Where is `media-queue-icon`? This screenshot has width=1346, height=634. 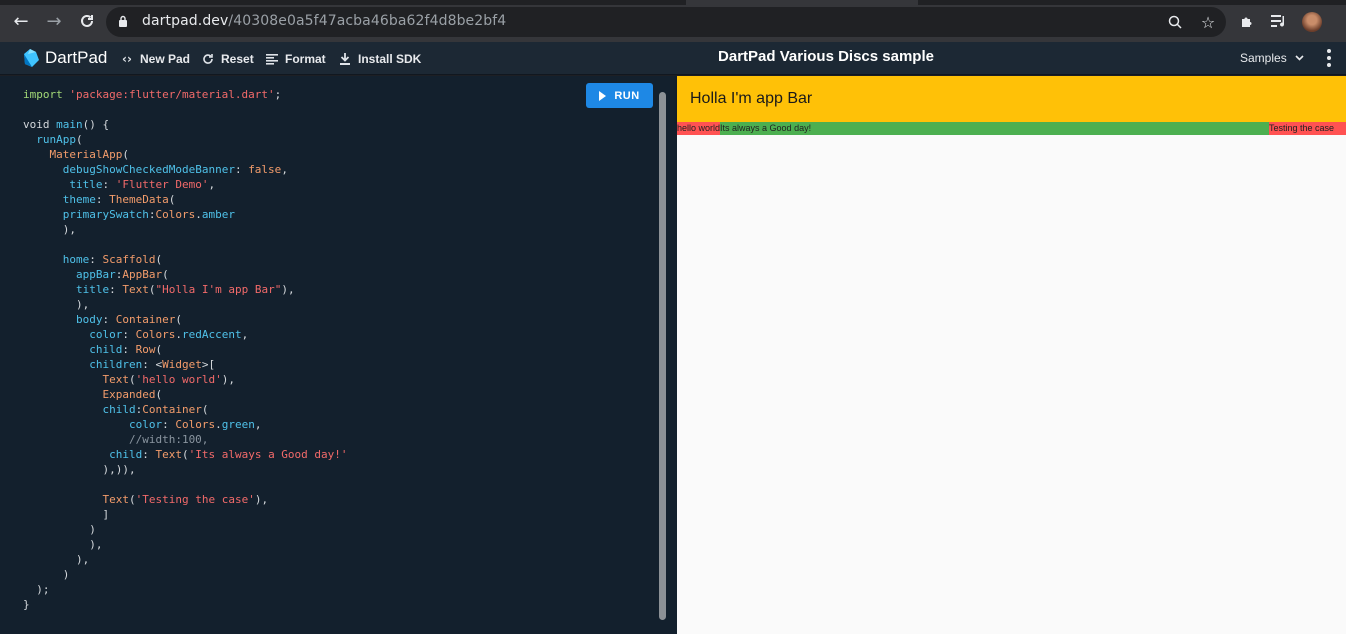
media-queue-icon is located at coordinates (1279, 21).